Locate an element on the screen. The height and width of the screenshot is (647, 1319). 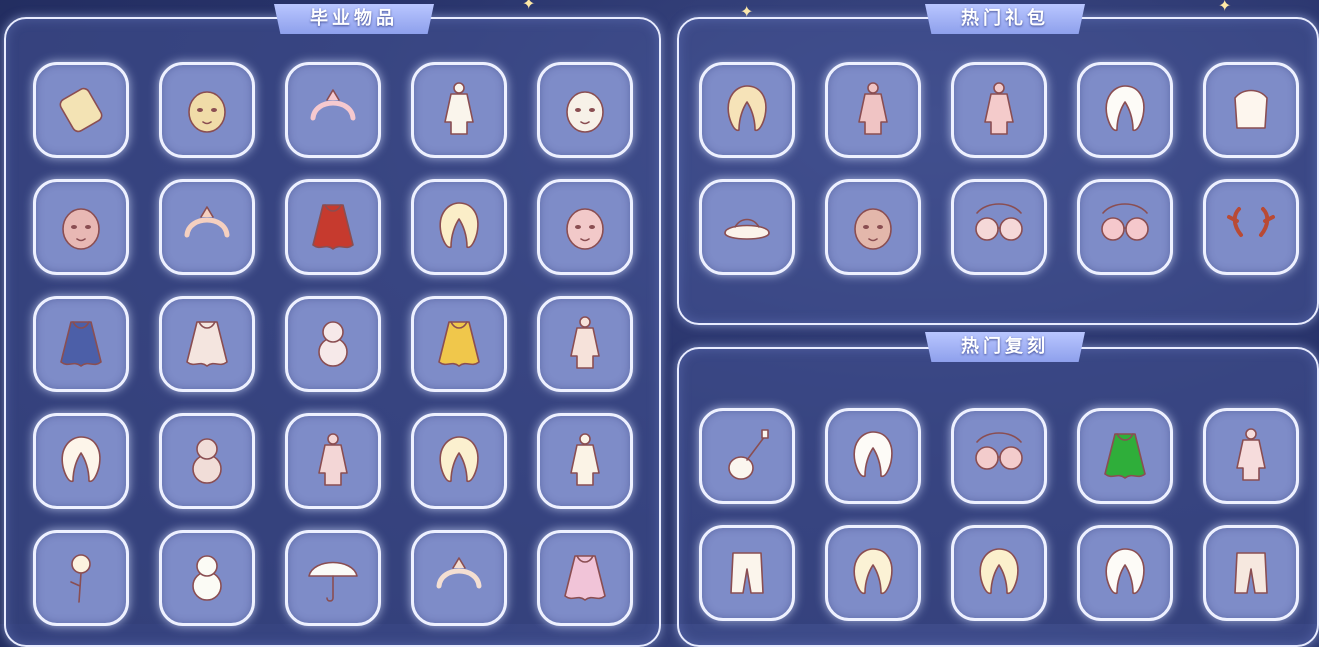
panel-title-graduation: 毕业物品 is located at coordinates (354, 19).